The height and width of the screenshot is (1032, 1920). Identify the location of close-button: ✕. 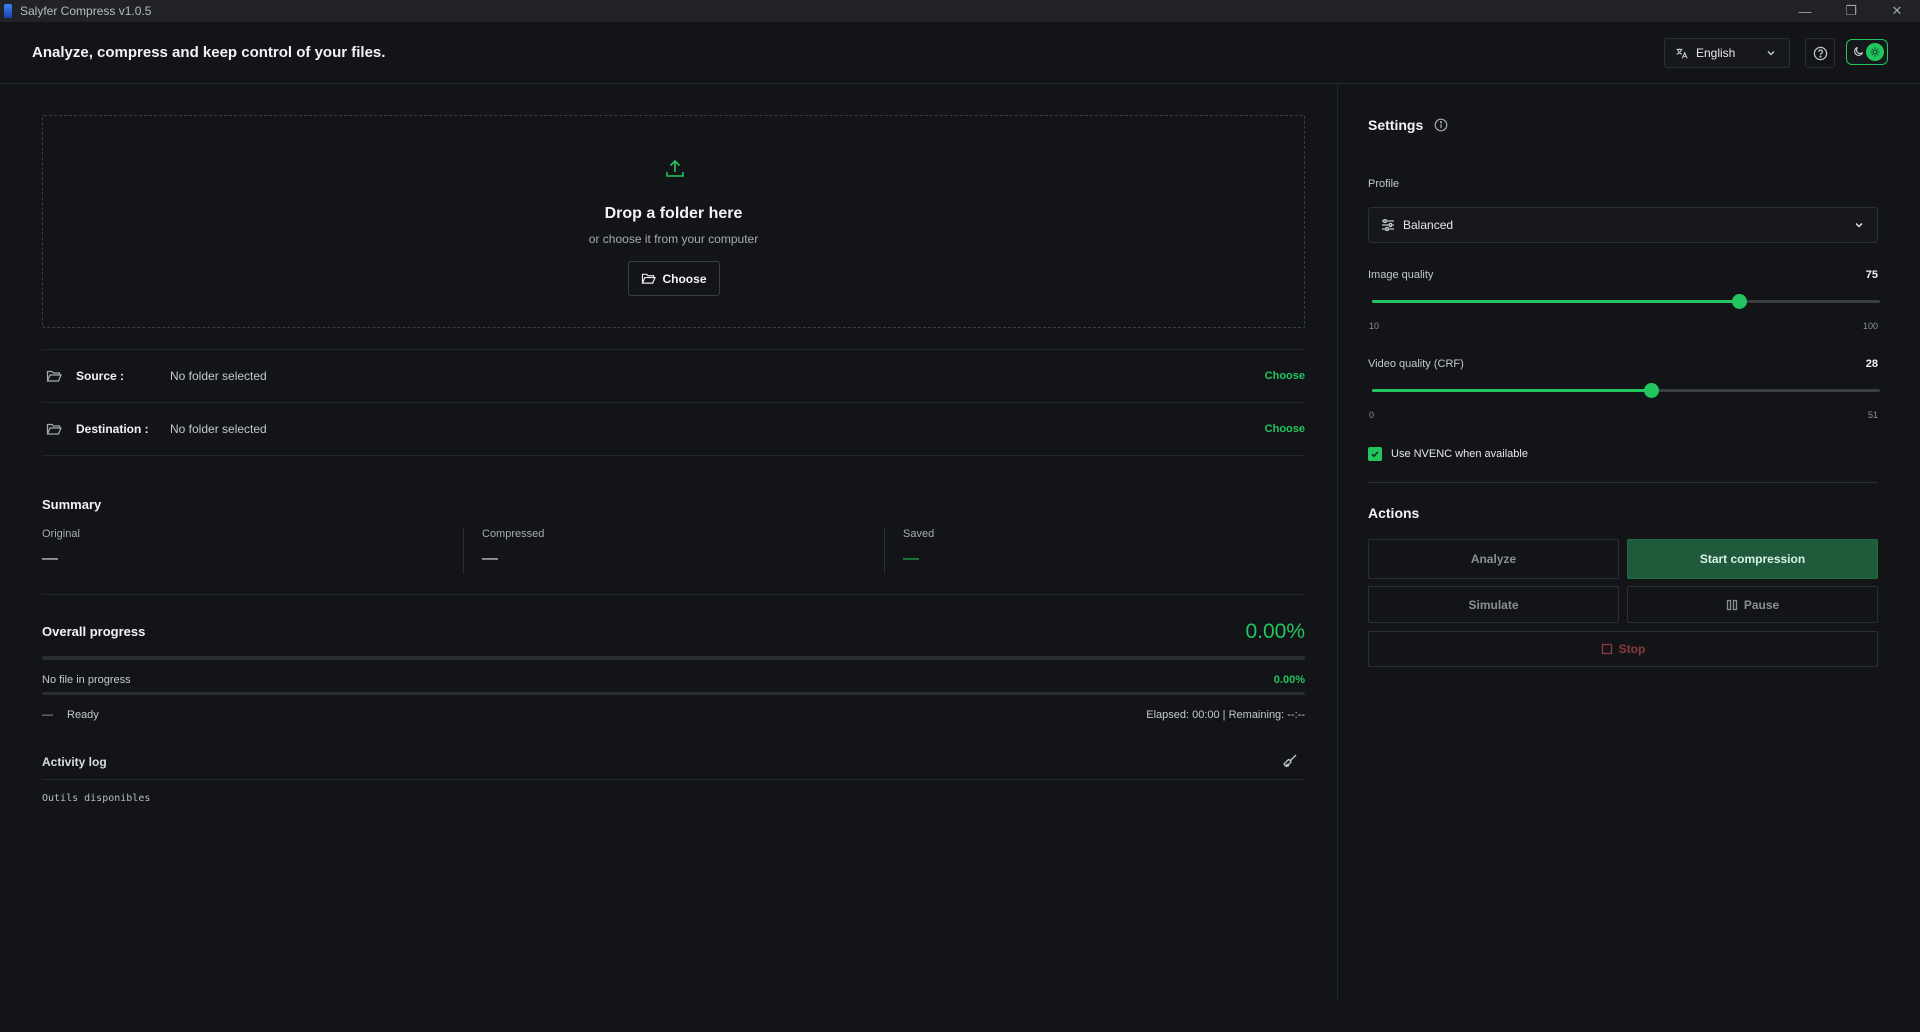
(1897, 11).